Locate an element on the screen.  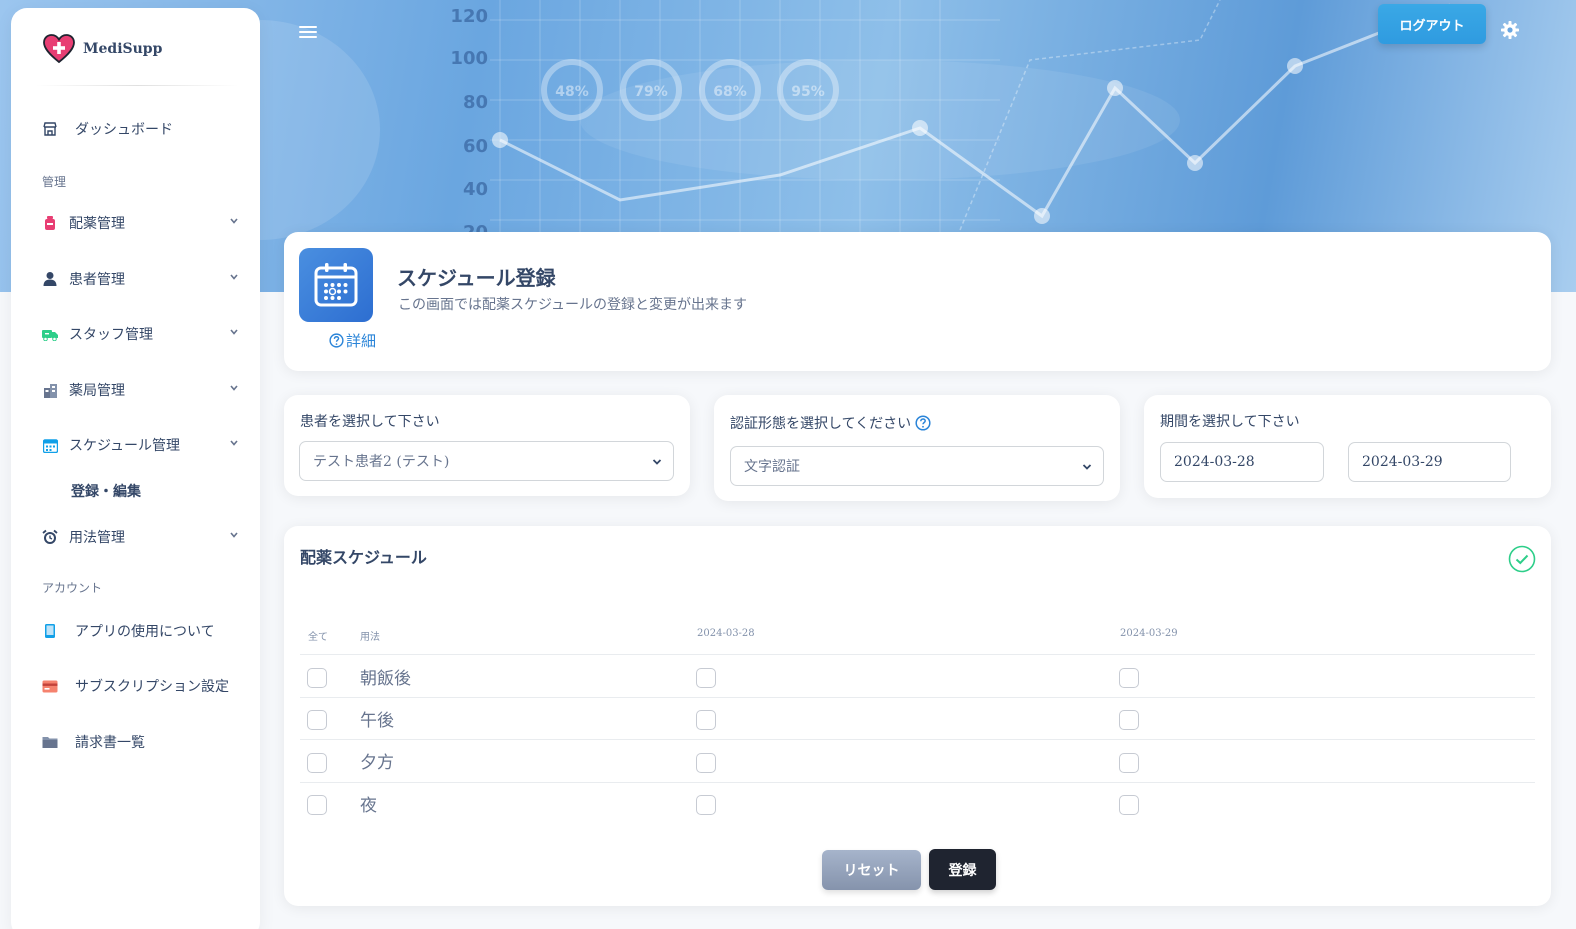
column-header-date: 2024-03-29 is located at coordinates (1149, 633).